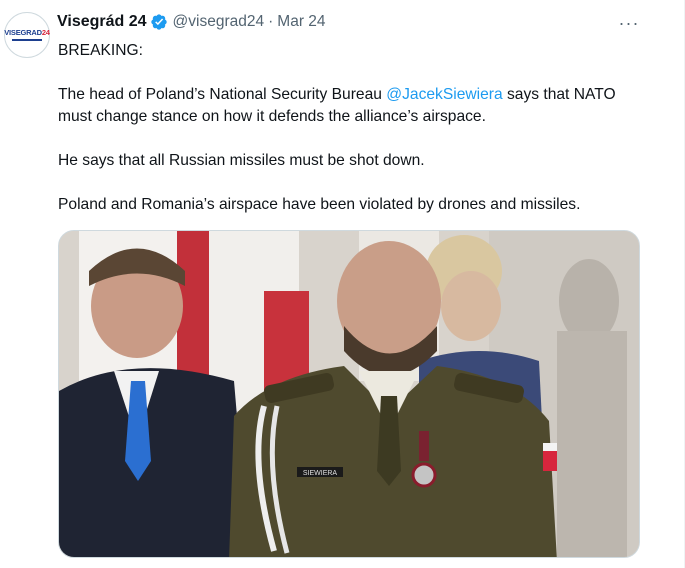 The height and width of the screenshot is (568, 685). I want to click on text-line-breaking: BREAKING:, so click(100, 50).